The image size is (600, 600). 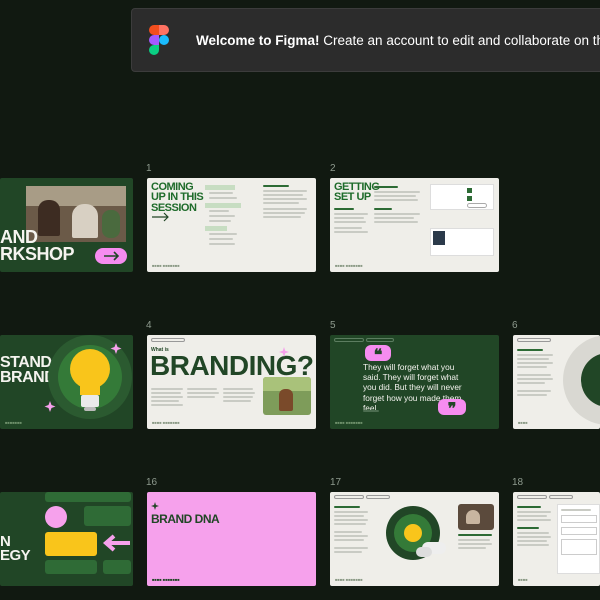 I want to click on slide-number: 18, so click(x=518, y=482).